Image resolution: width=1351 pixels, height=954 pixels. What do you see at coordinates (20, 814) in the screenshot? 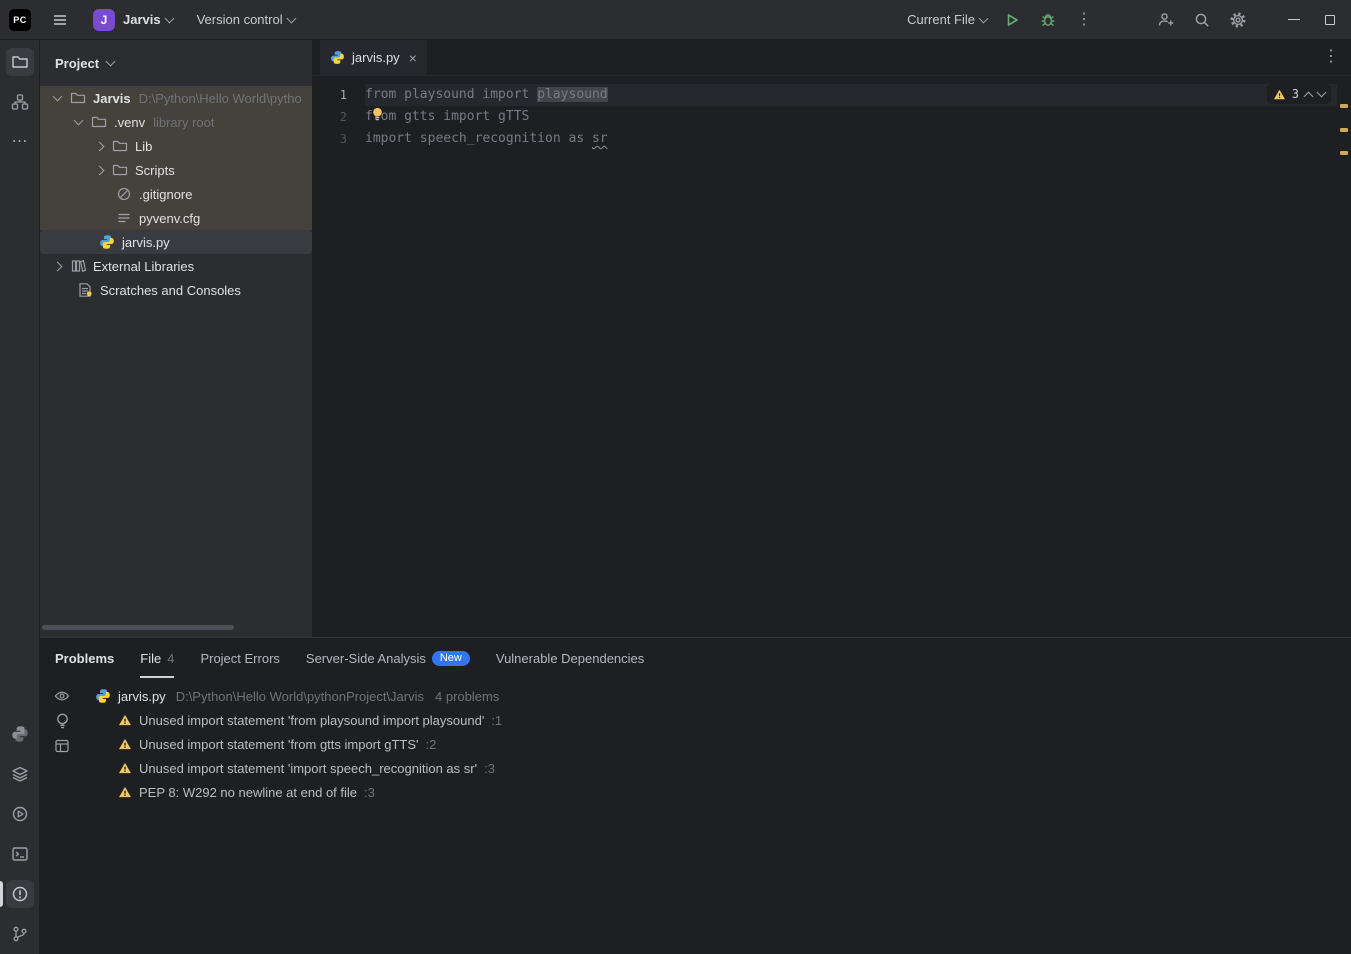
I see `tool-services-button` at bounding box center [20, 814].